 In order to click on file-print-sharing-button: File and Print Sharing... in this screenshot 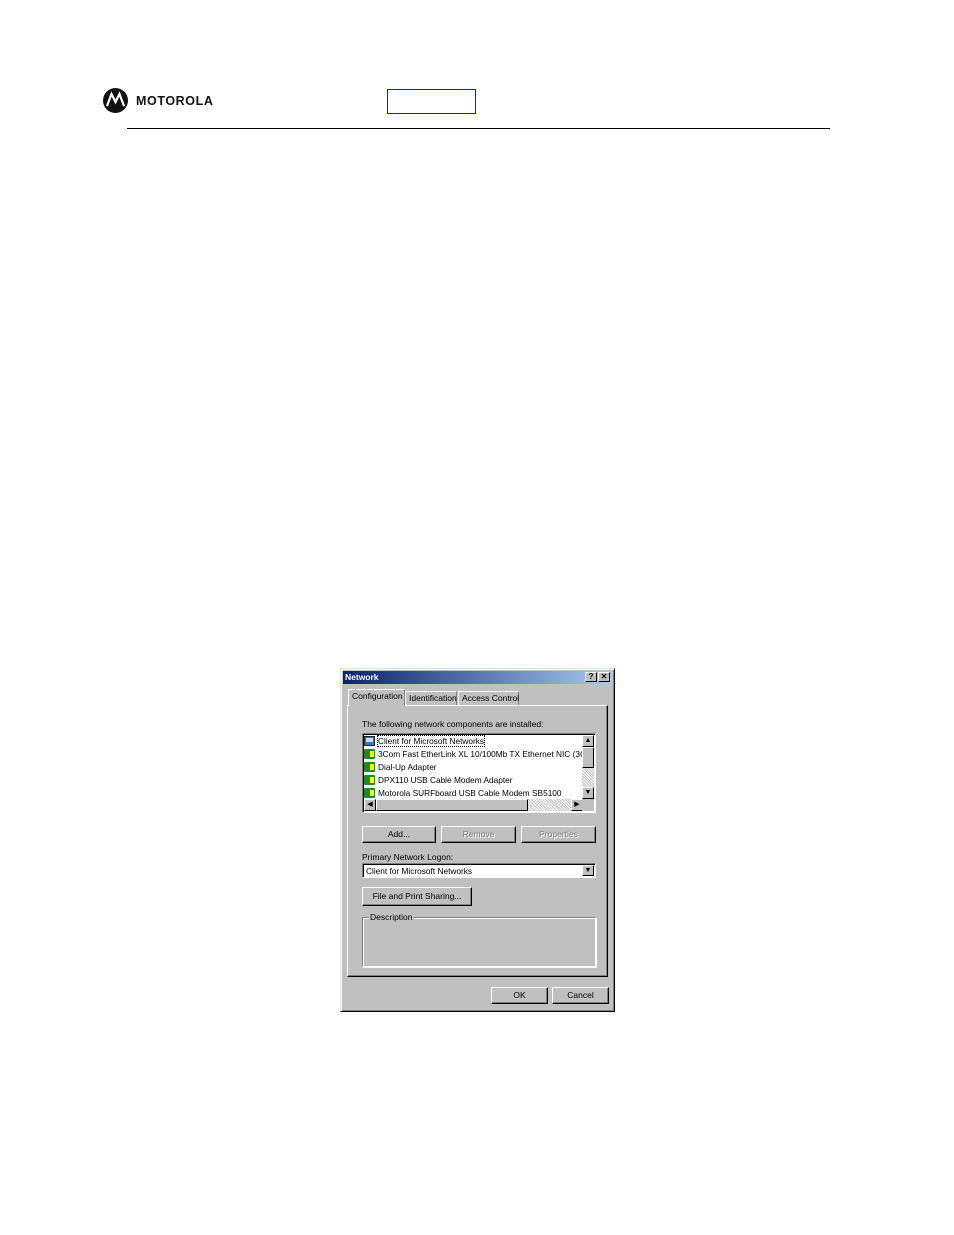, I will do `click(417, 896)`.